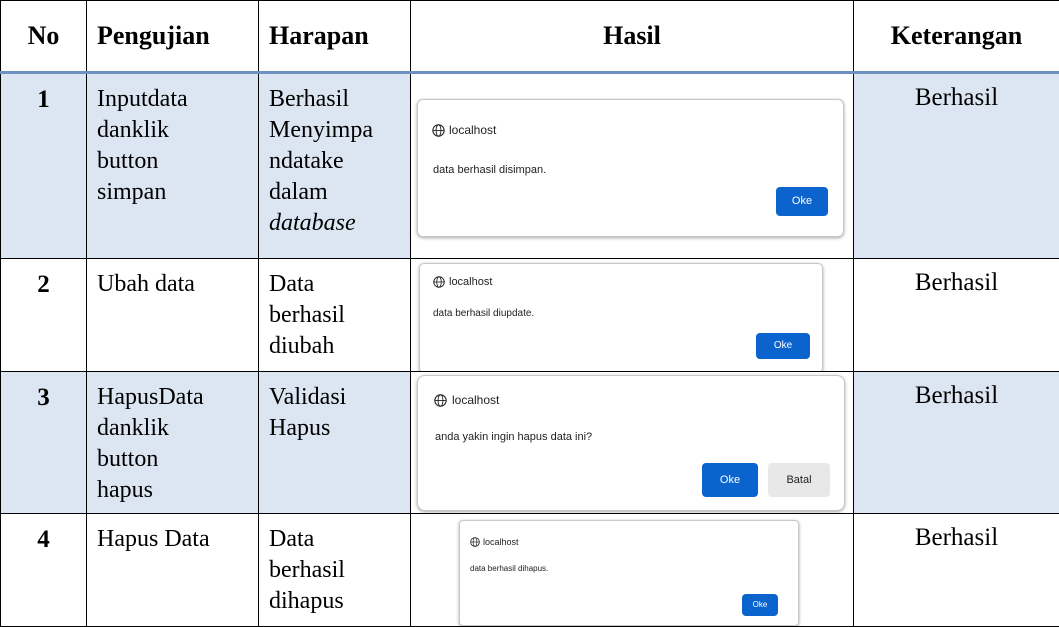 Image resolution: width=1059 pixels, height=627 pixels. What do you see at coordinates (168, 99) in the screenshot?
I see `pengujian-text: data` at bounding box center [168, 99].